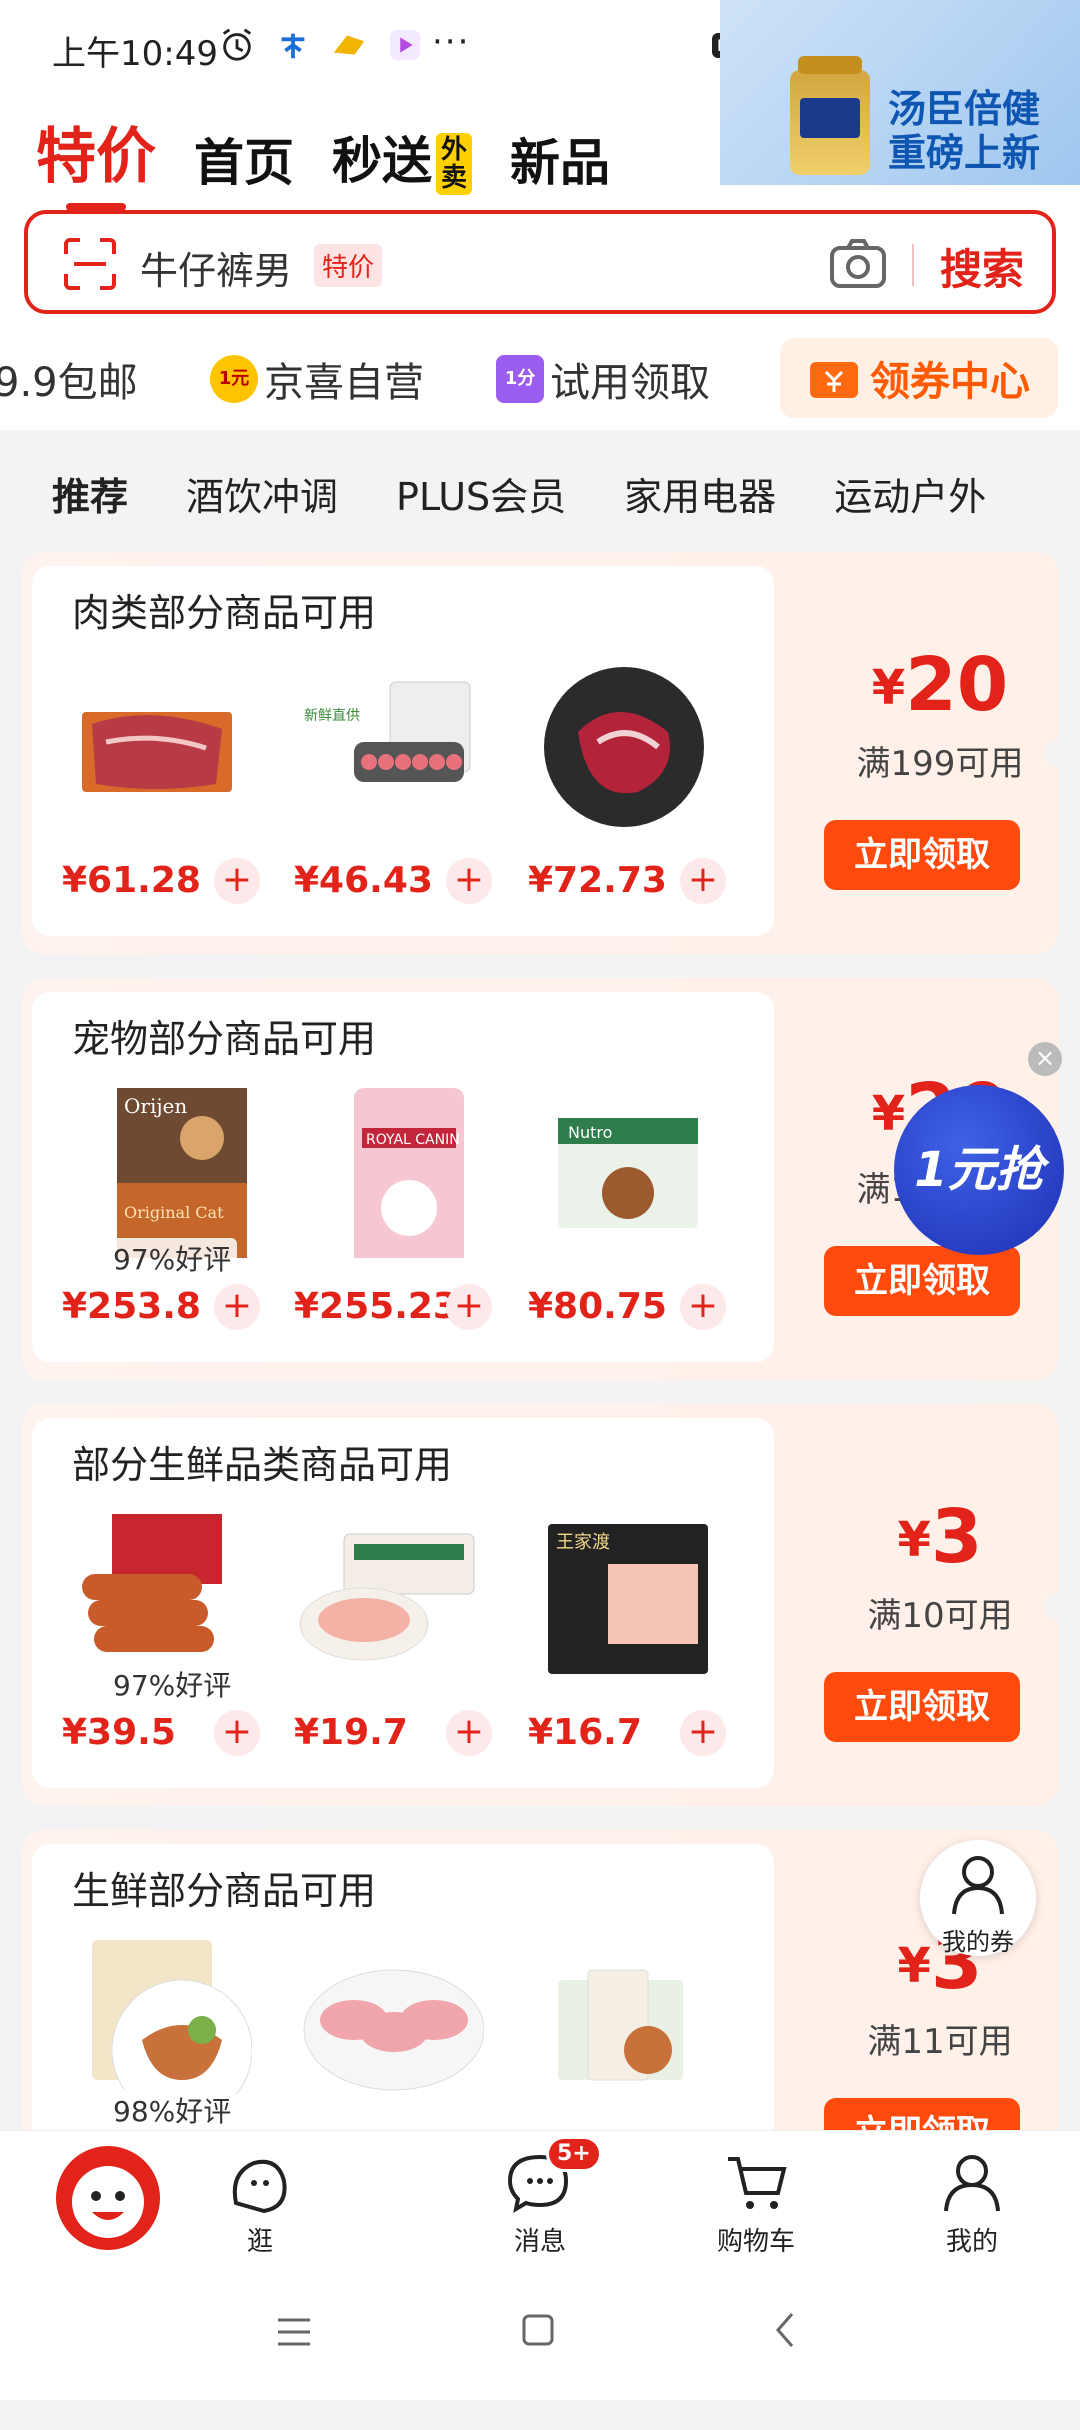 This screenshot has width=1080, height=2430. Describe the element at coordinates (351, 1732) in the screenshot. I see `product-price: ¥19.7` at that location.